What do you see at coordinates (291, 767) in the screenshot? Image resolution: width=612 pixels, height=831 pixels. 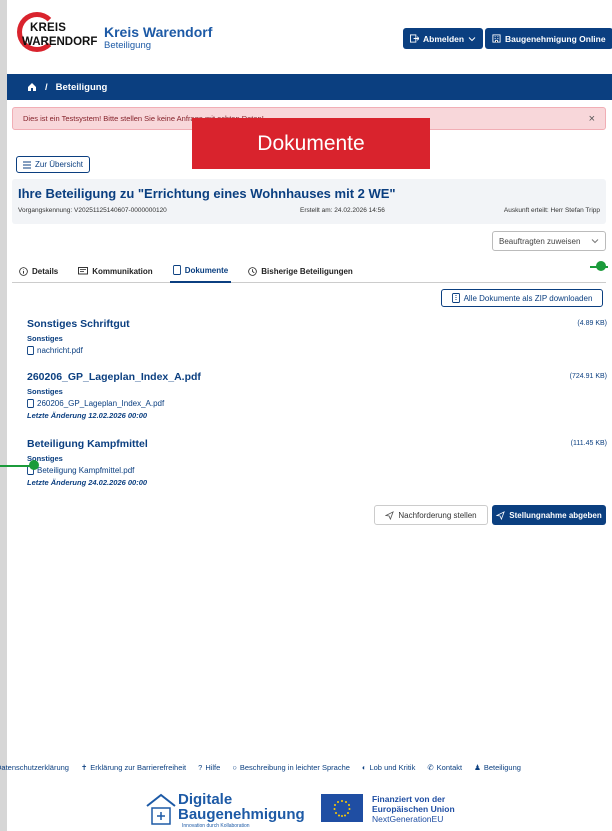 I see `footer-link-leichte-sprache: ○ Beschreibung in leichter Sprache` at bounding box center [291, 767].